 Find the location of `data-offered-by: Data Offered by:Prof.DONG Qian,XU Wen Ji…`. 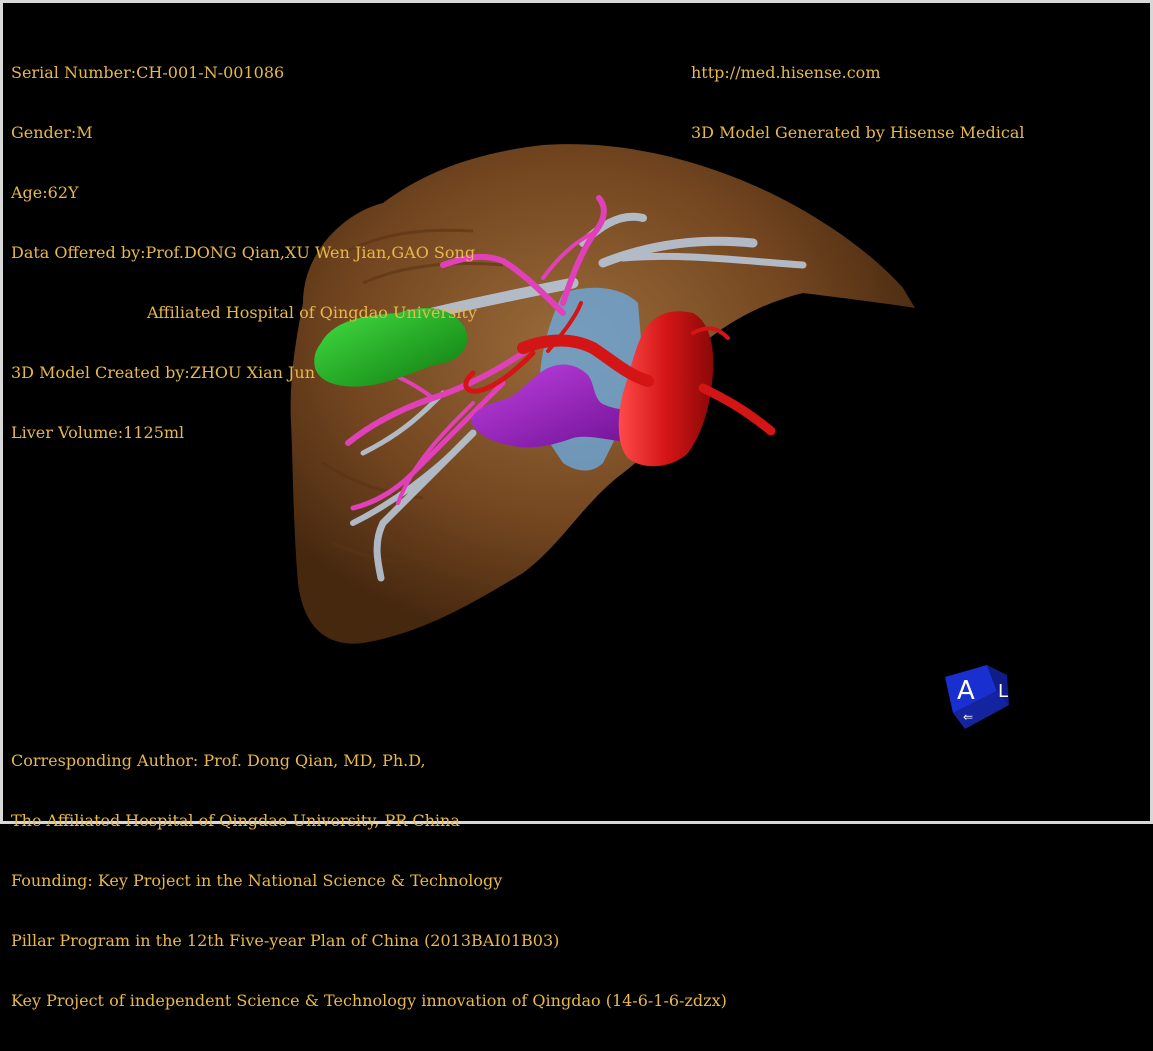

data-offered-by: Data Offered by:Prof.DONG Qian,XU Wen Ji… is located at coordinates (243, 252).